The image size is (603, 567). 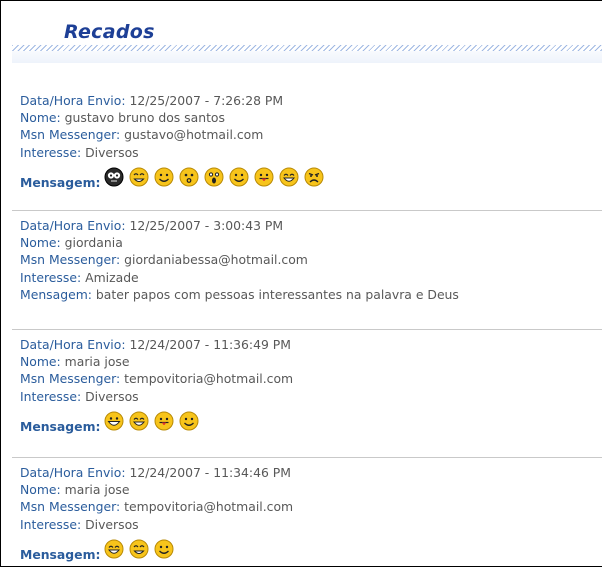 I want to click on panel-header: Recados, so click(x=307, y=41).